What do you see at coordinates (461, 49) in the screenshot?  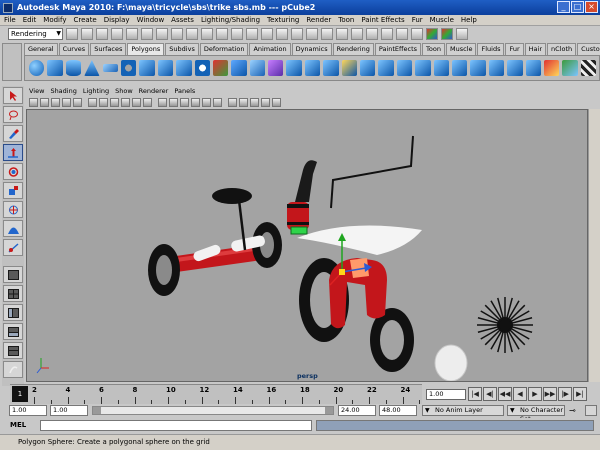 I see `tab-muscle: Muscle` at bounding box center [461, 49].